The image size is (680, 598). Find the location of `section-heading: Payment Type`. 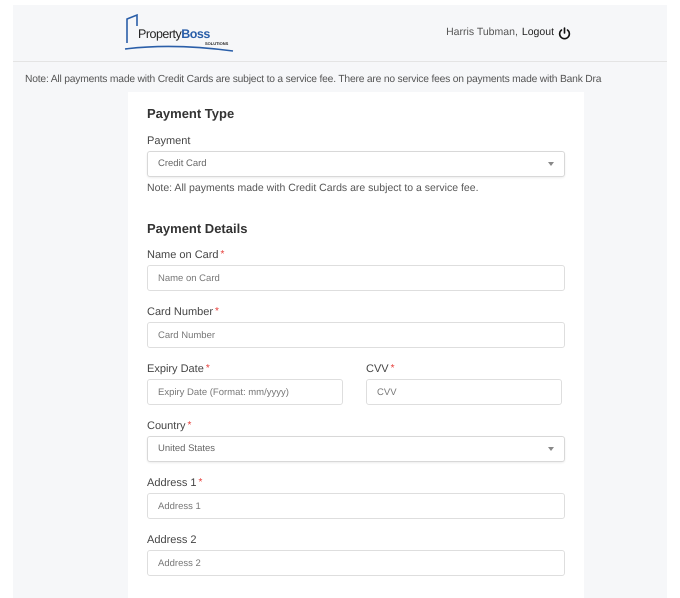

section-heading: Payment Type is located at coordinates (191, 114).